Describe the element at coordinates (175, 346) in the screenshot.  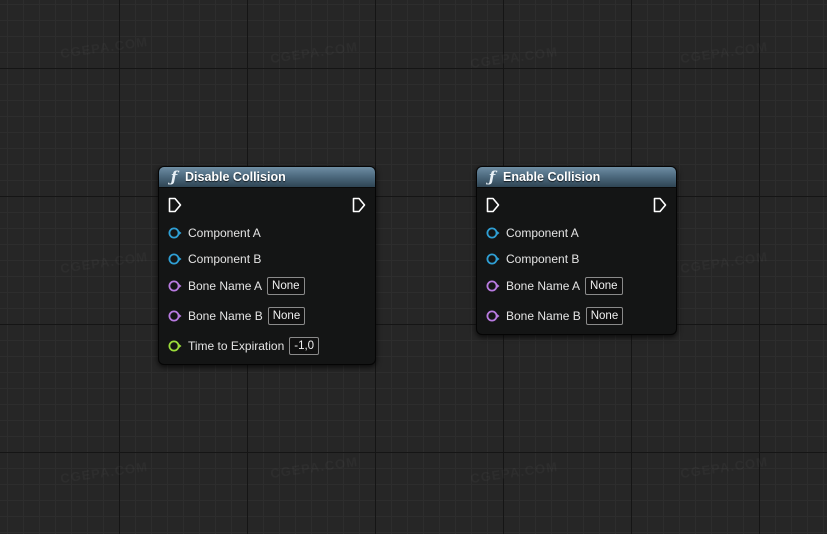
I see `float-pin-icon` at that location.